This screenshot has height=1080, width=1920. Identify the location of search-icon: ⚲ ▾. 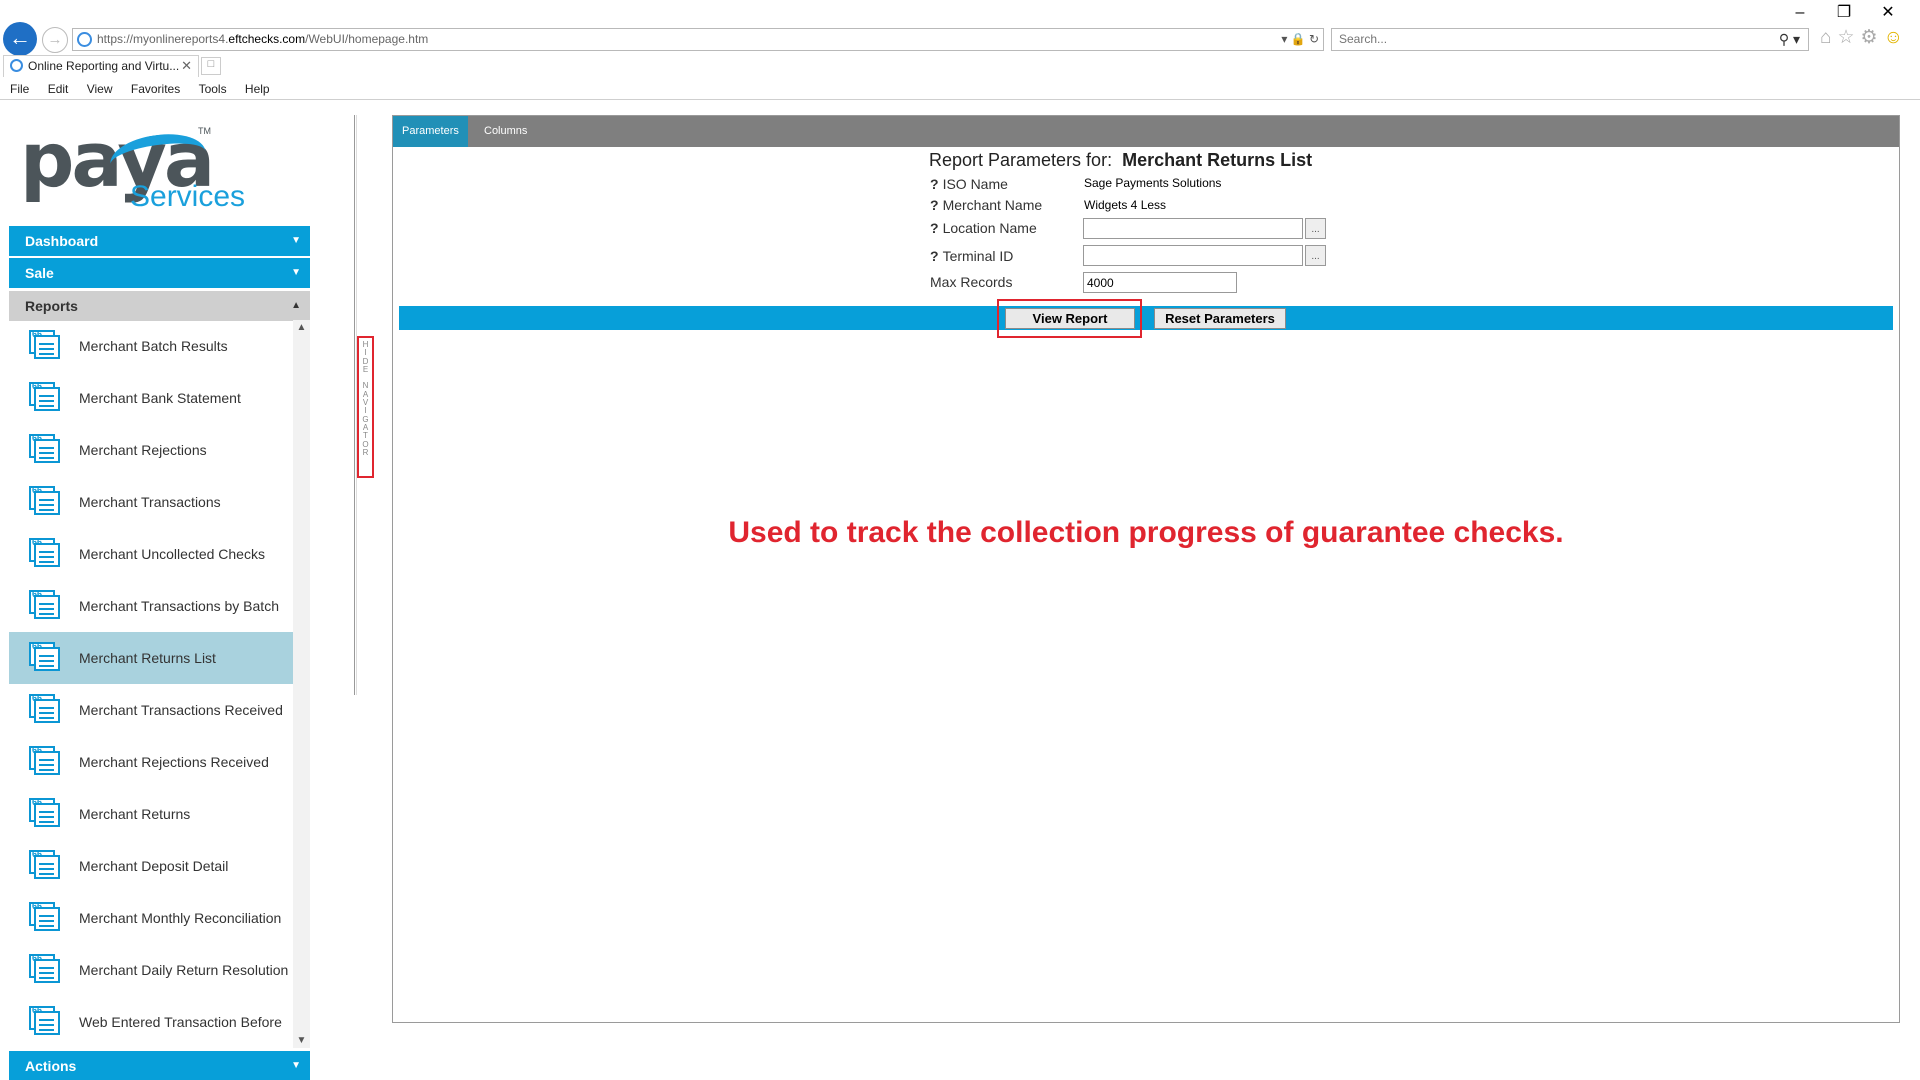
(1789, 39).